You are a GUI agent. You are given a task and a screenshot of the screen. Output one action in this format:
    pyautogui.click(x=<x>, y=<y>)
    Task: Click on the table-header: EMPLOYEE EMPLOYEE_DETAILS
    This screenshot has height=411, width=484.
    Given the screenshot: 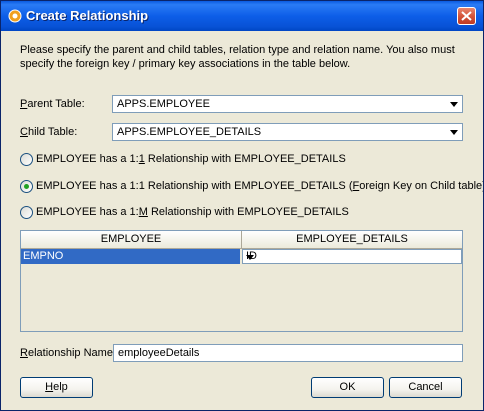 What is the action you would take?
    pyautogui.click(x=241, y=240)
    